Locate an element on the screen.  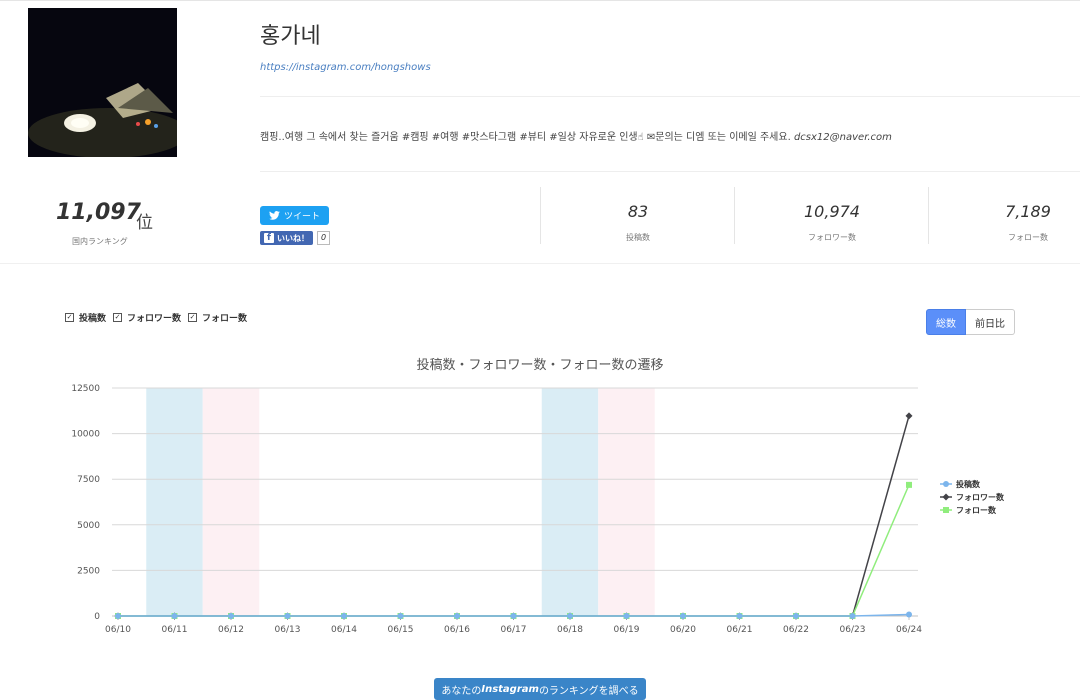
filter-following-checkbox: ✓ フォロー数 is located at coordinates (217, 317).